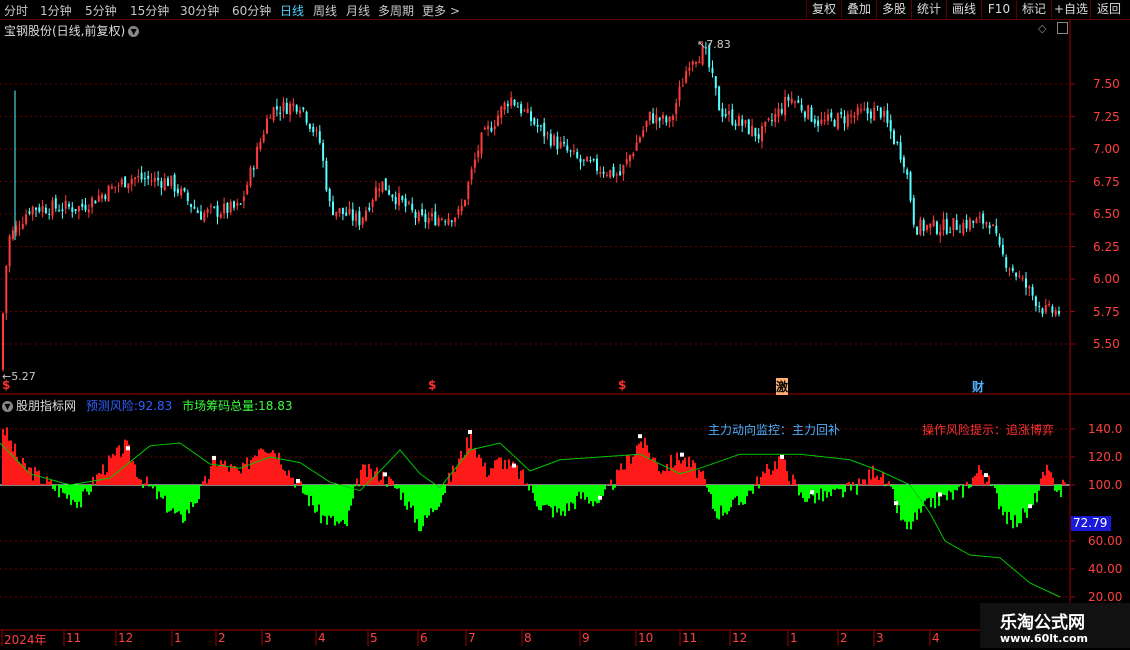  What do you see at coordinates (72, 30) in the screenshot?
I see `chart-title: 宝钢股份(日线,前复权) ▼` at bounding box center [72, 30].